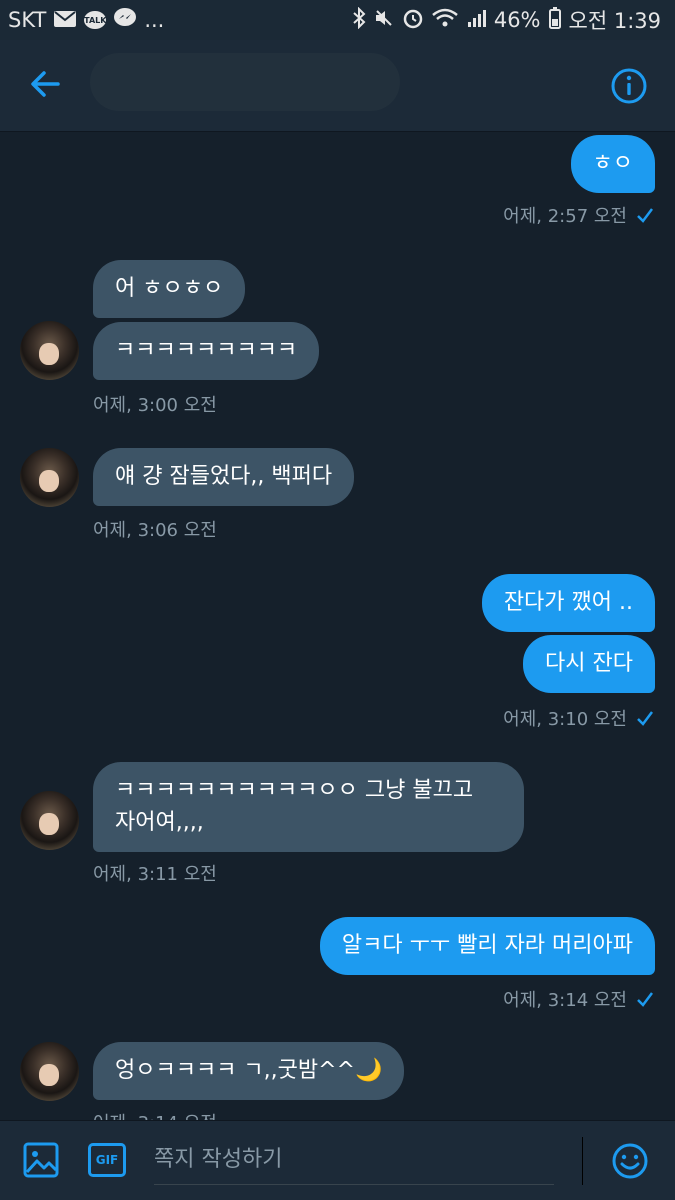  I want to click on mail-icon, so click(65, 20).